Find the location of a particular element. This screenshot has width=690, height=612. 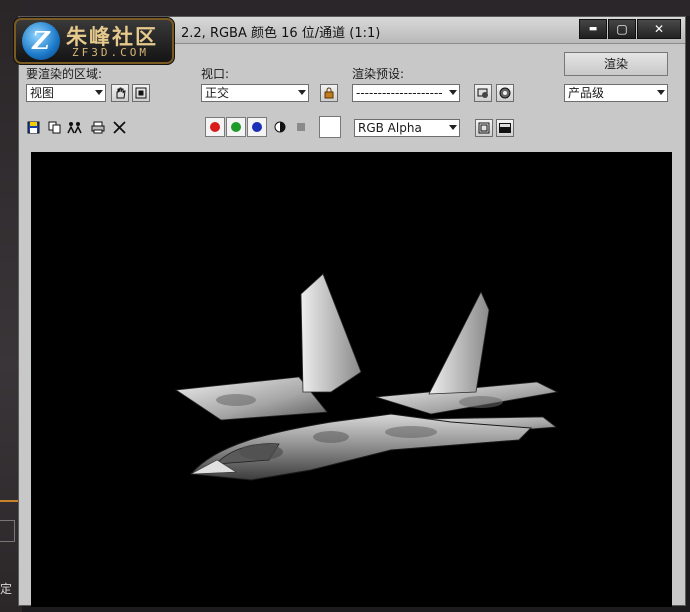

render-button: 渲染 is located at coordinates (616, 64).